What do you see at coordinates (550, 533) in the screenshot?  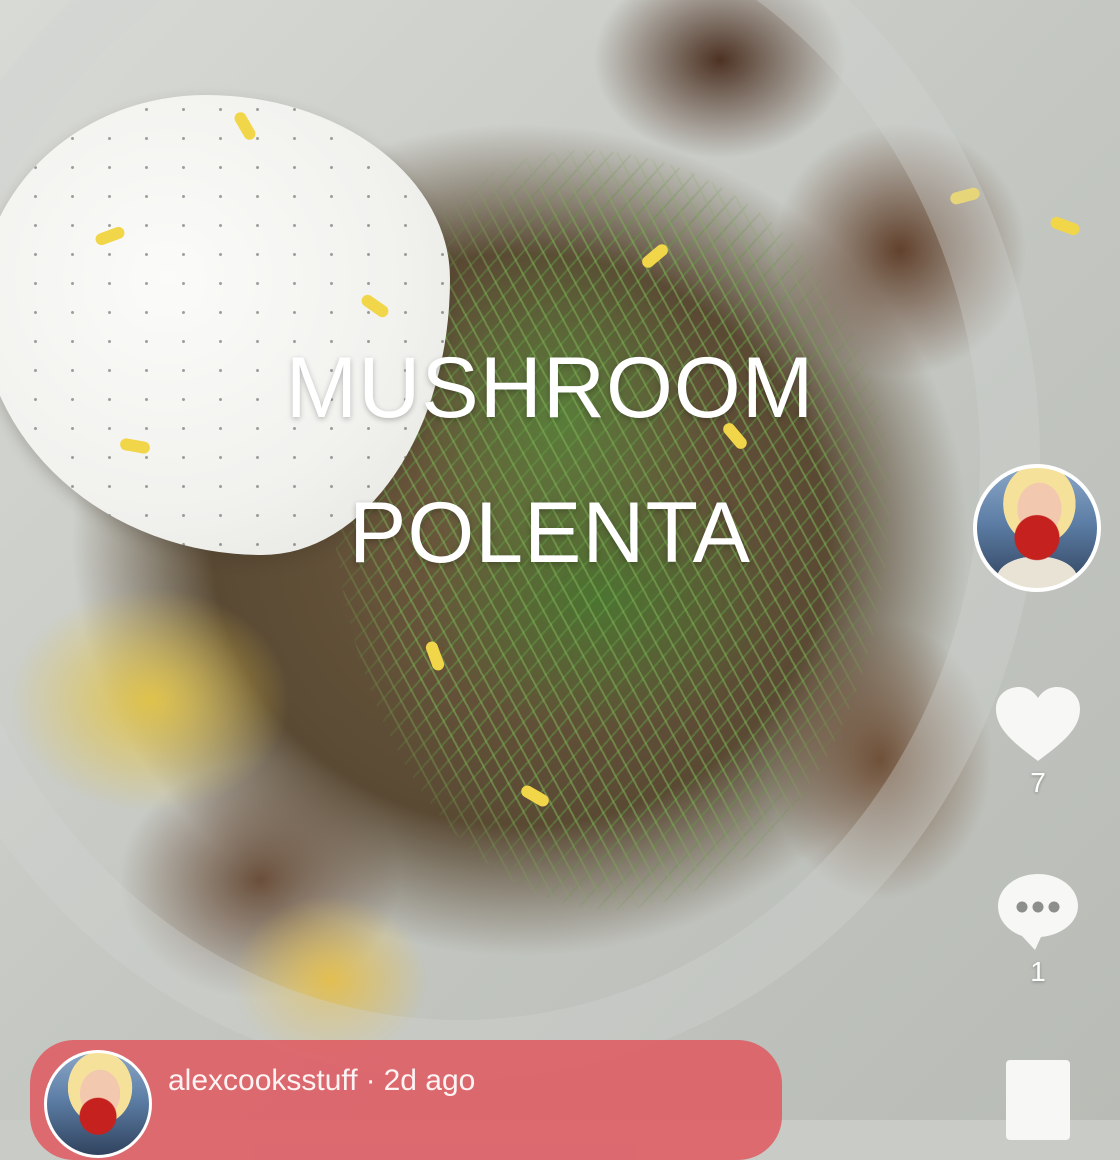 I see `video-title-line-2: POLENTA` at bounding box center [550, 533].